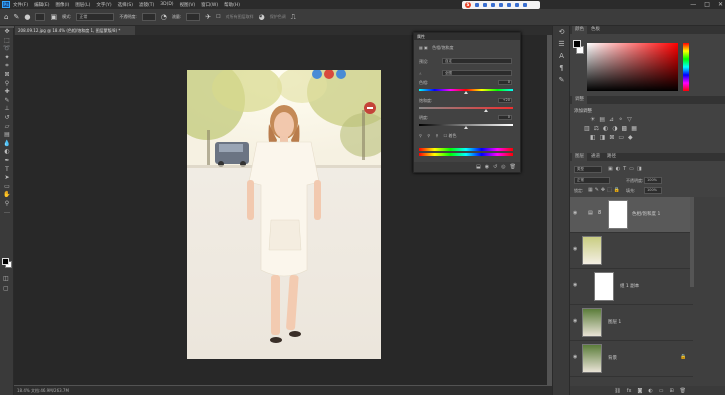 The image size is (725, 395). Describe the element at coordinates (467, 36) in the screenshot. I see `properties-panel-title: 属性` at that location.